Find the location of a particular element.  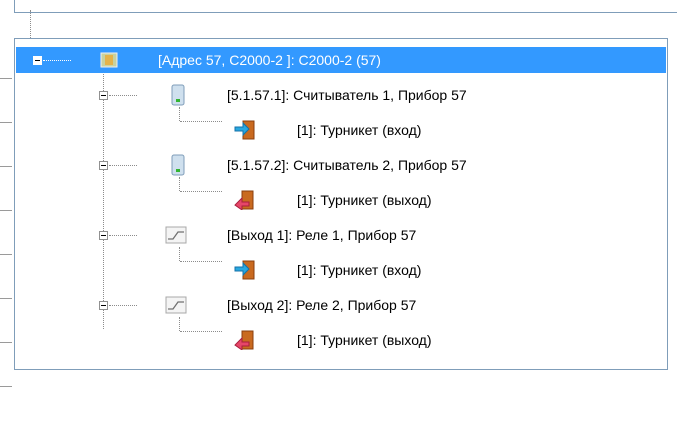

upper-panel is located at coordinates (345, 6).